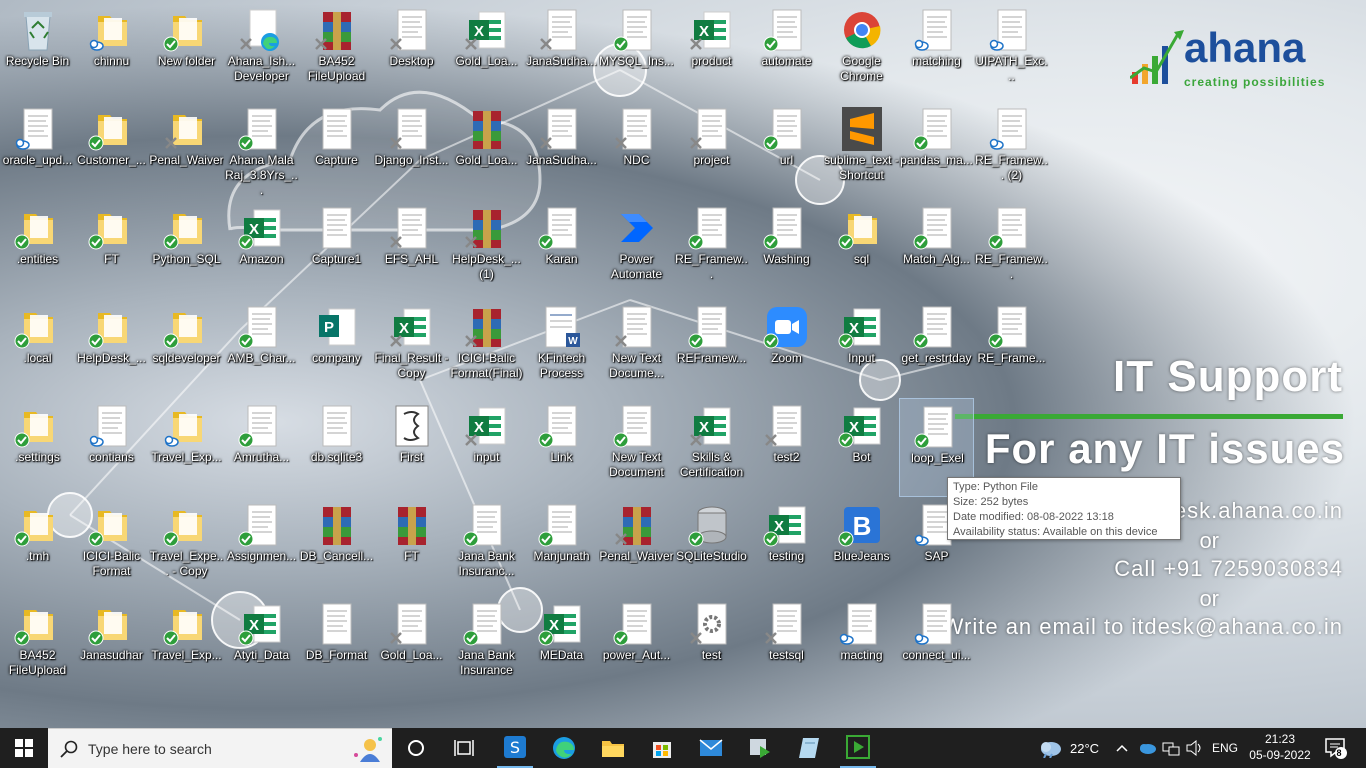 The image size is (1366, 768). What do you see at coordinates (411, 348) in the screenshot?
I see `desktop-icon: X Final_Result - Copy` at bounding box center [411, 348].